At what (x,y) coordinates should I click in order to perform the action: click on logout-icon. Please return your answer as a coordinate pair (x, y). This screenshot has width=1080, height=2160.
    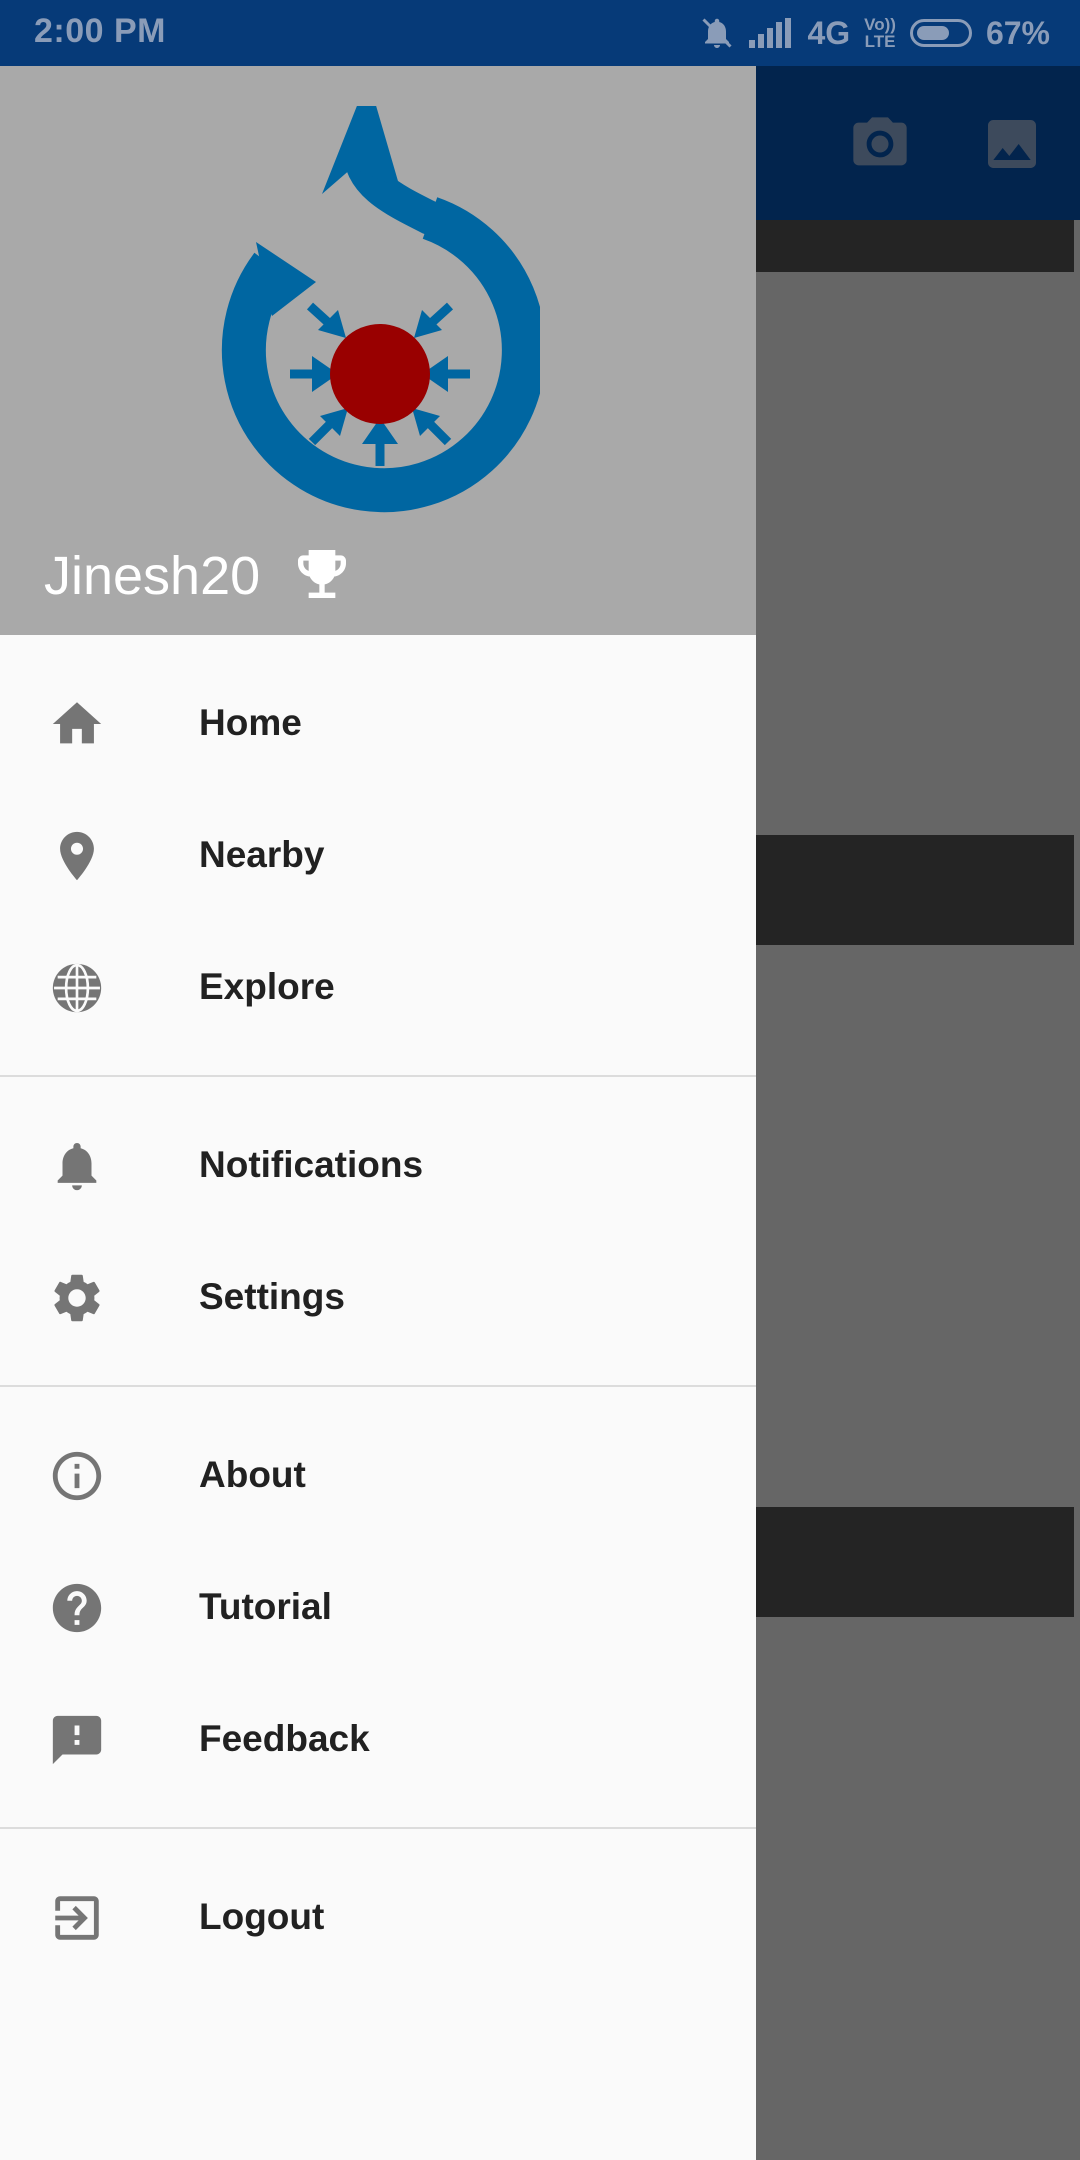
    Looking at the image, I should click on (77, 1918).